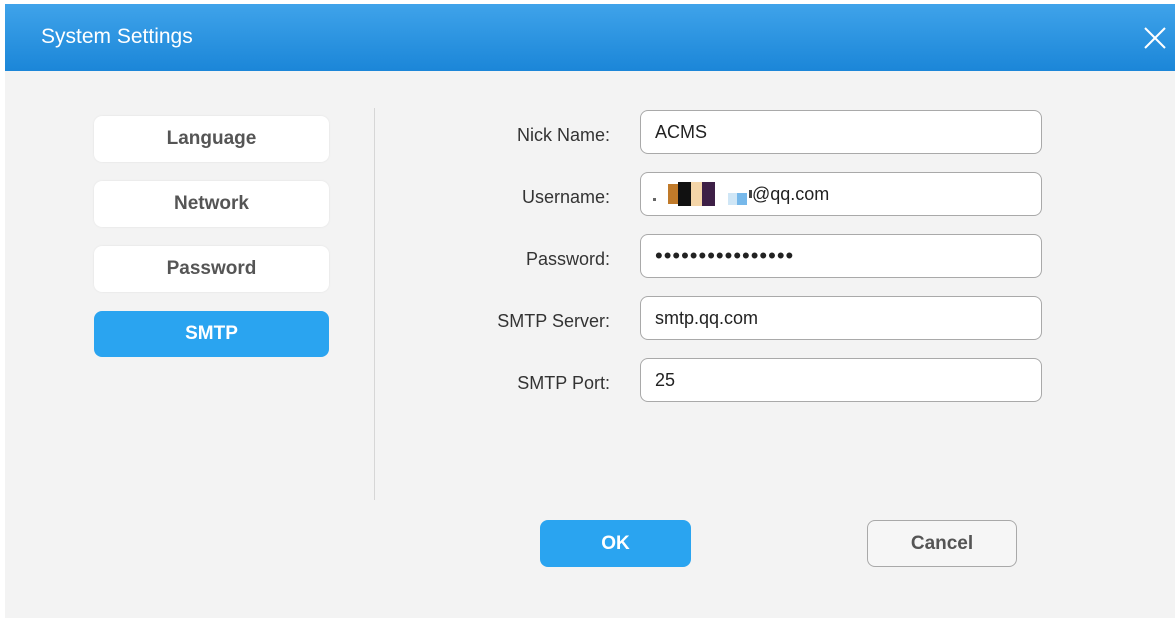 This screenshot has height=618, width=1175. What do you see at coordinates (565, 197) in the screenshot?
I see `username-label: Username:` at bounding box center [565, 197].